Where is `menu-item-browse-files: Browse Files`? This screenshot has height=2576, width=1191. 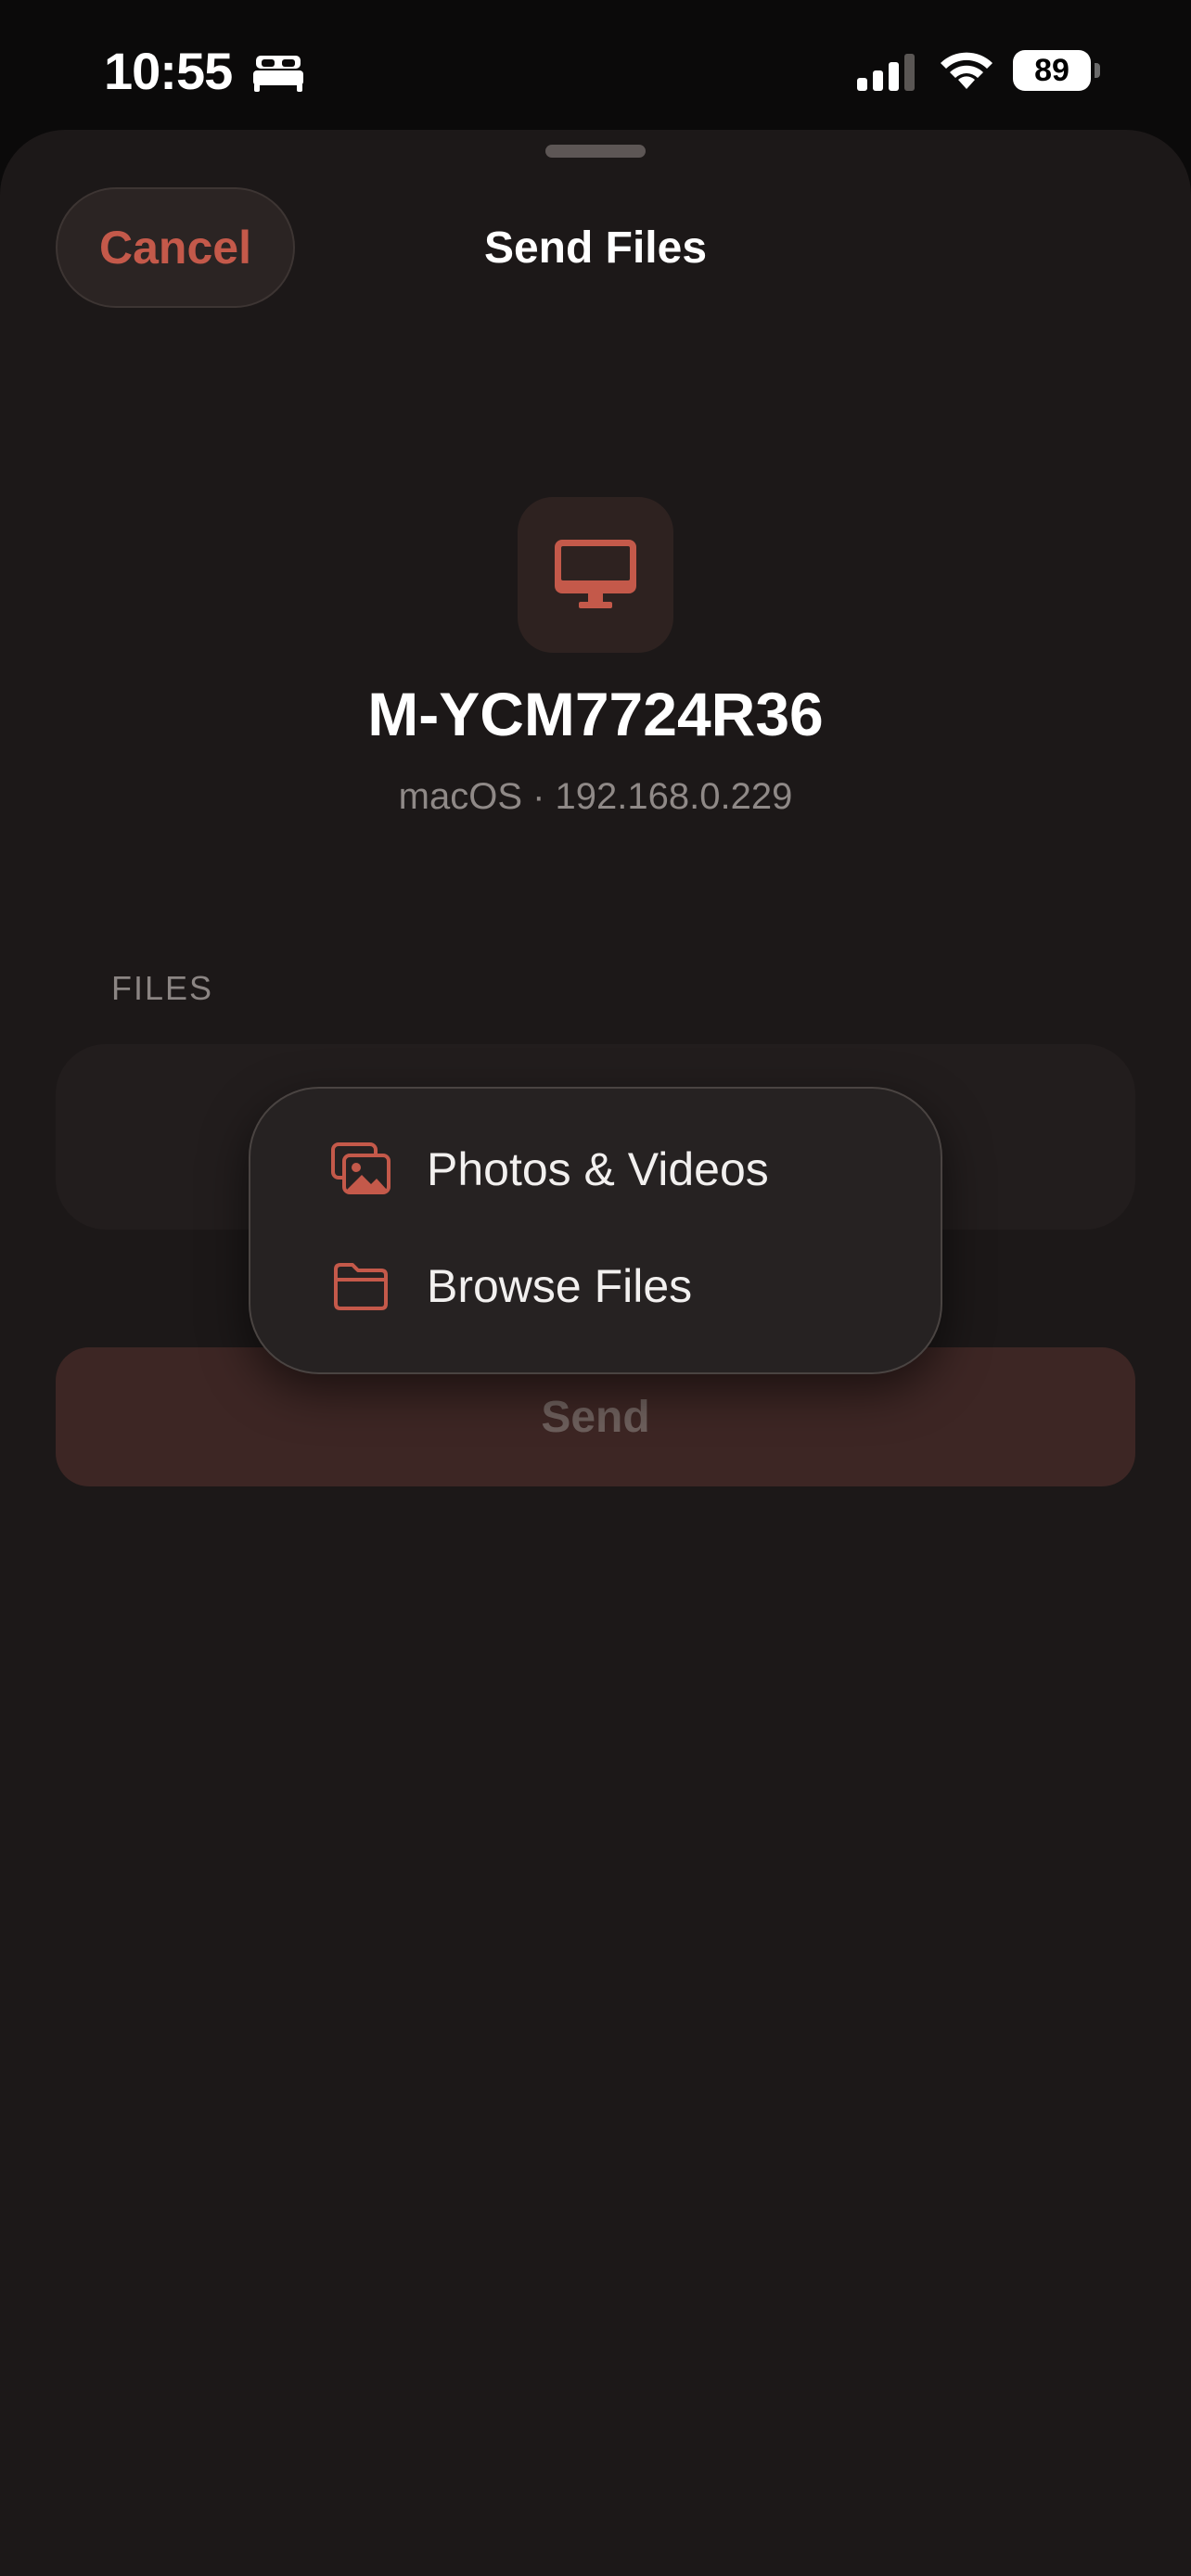
menu-item-browse-files: Browse Files is located at coordinates (595, 1286).